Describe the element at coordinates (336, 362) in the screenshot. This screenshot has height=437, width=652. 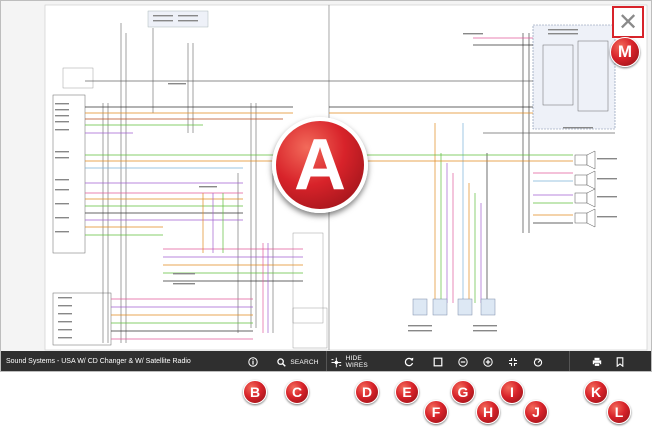
I see `hide-wires-icon` at that location.